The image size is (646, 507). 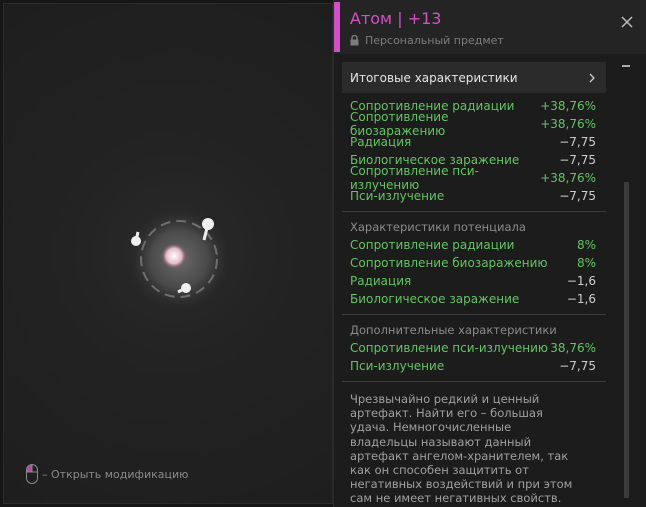 What do you see at coordinates (438, 227) in the screenshot?
I see `potential-stats-title: Характеристики потенциала` at bounding box center [438, 227].